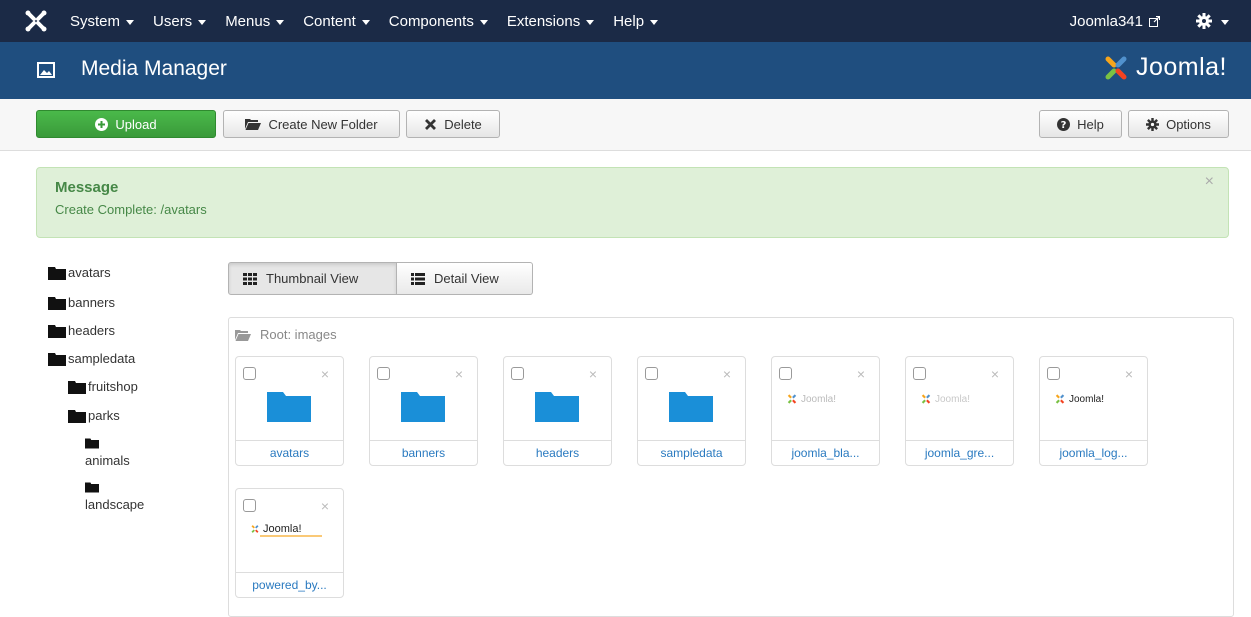 The image size is (1251, 617). What do you see at coordinates (418, 278) in the screenshot?
I see `list-icon` at bounding box center [418, 278].